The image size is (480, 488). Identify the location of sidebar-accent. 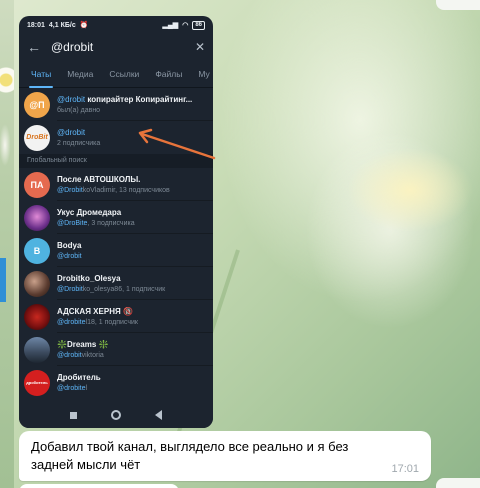
(3, 280).